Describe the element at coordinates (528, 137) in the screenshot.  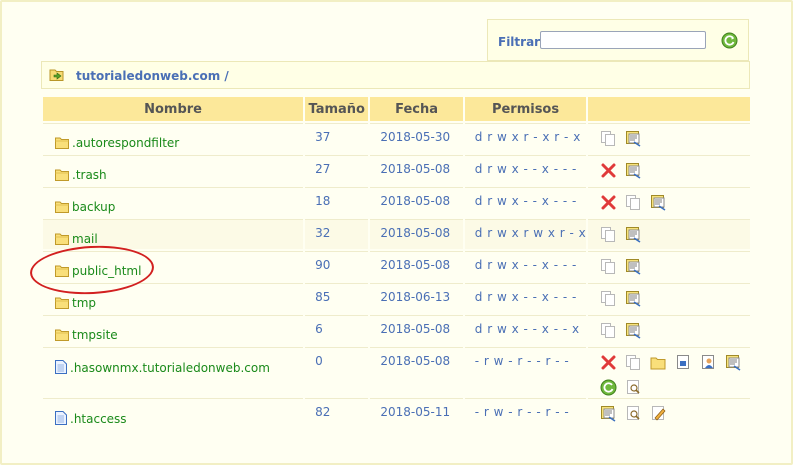
I see `cell-permissions-value: d r w x r - x r - x` at that location.